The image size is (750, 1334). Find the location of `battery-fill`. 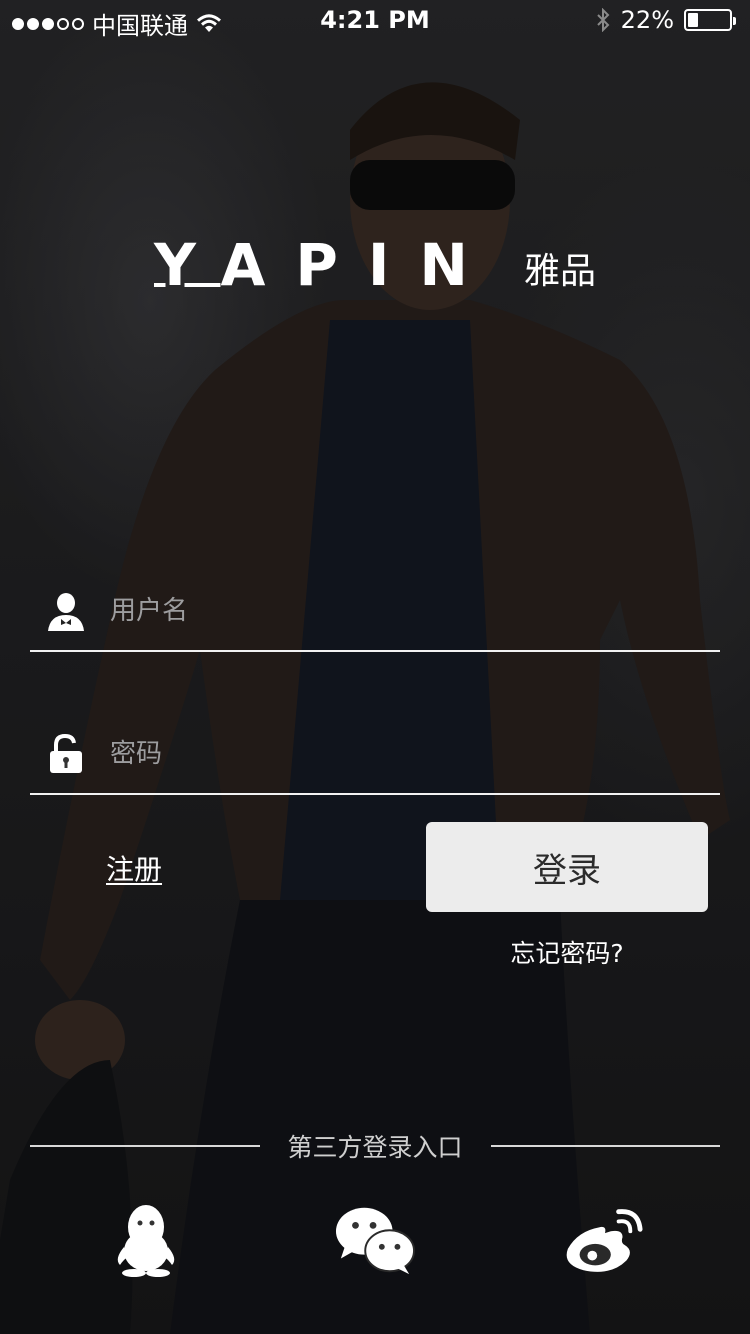

battery-fill is located at coordinates (693, 20).